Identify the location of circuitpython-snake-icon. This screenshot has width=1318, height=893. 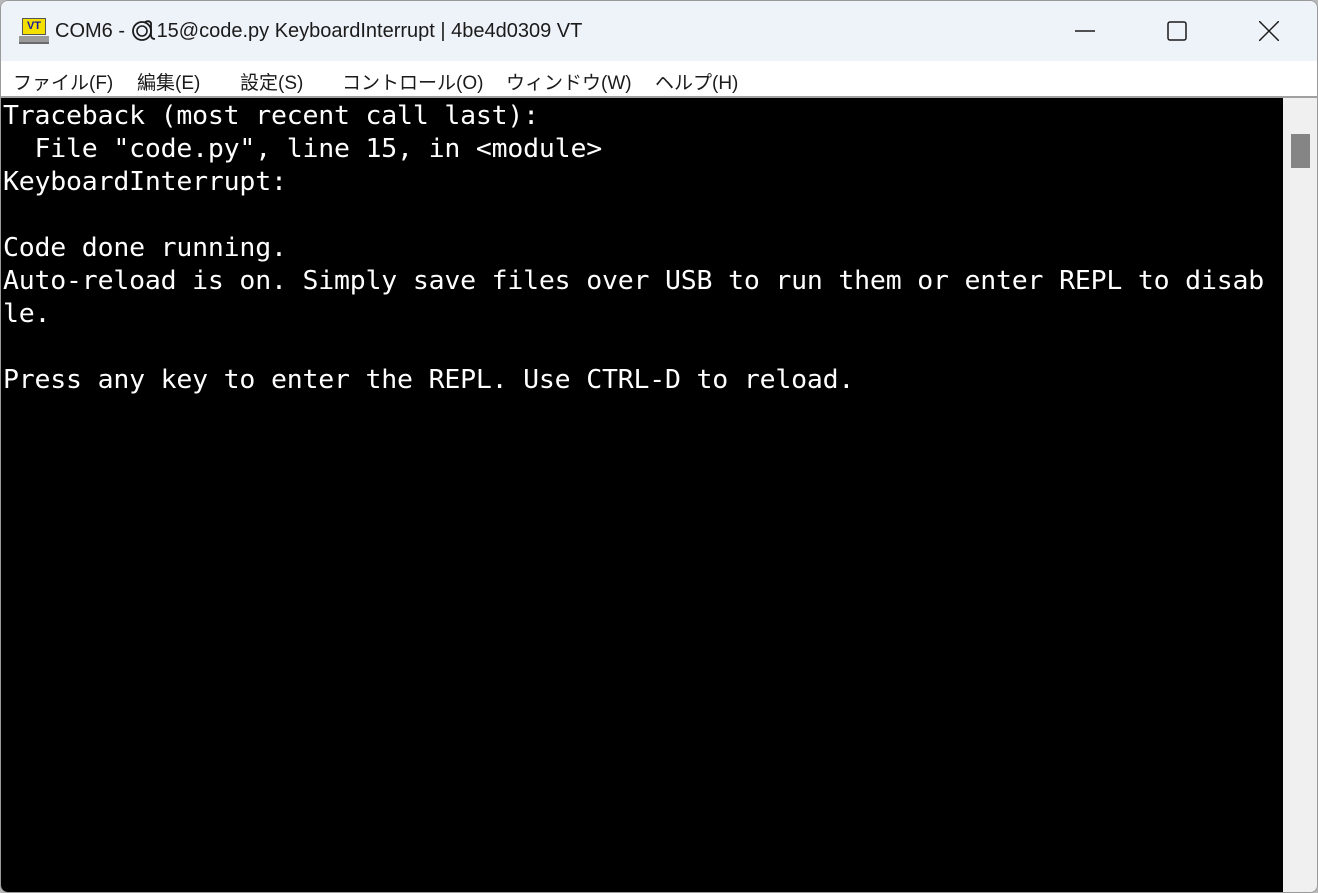
(144, 30).